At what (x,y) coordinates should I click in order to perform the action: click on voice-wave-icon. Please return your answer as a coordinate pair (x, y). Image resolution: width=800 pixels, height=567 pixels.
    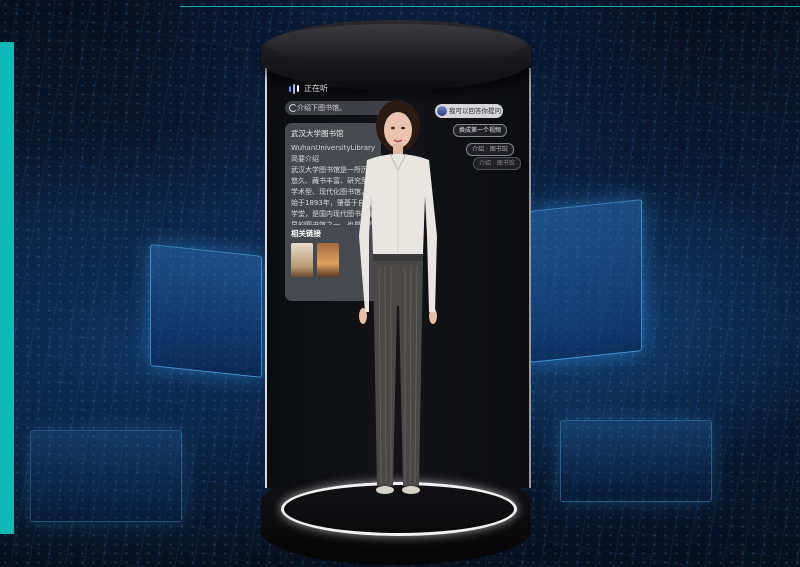
    Looking at the image, I should click on (294, 88).